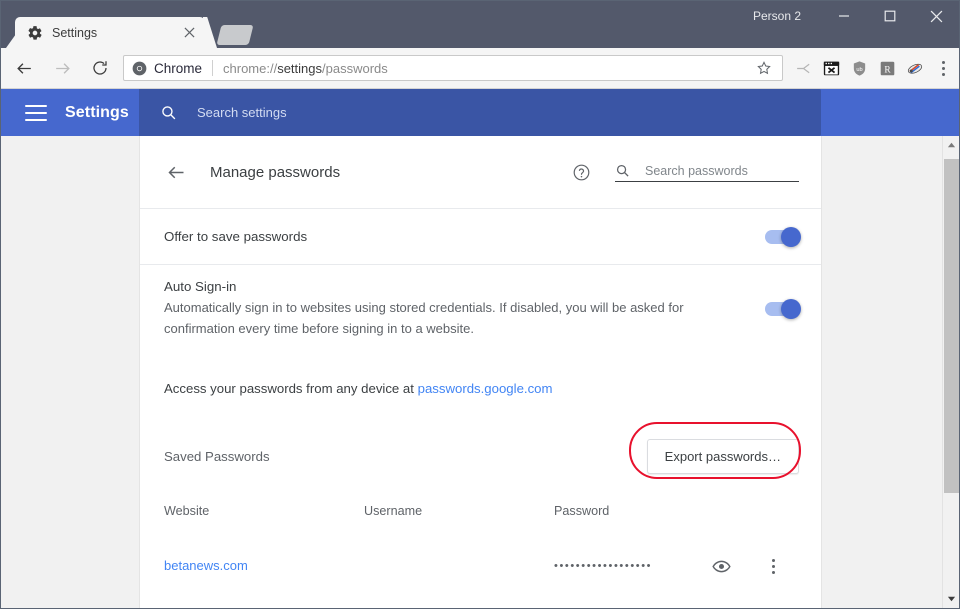 Image resolution: width=960 pixels, height=609 pixels. I want to click on tab-title: Settings, so click(75, 32).